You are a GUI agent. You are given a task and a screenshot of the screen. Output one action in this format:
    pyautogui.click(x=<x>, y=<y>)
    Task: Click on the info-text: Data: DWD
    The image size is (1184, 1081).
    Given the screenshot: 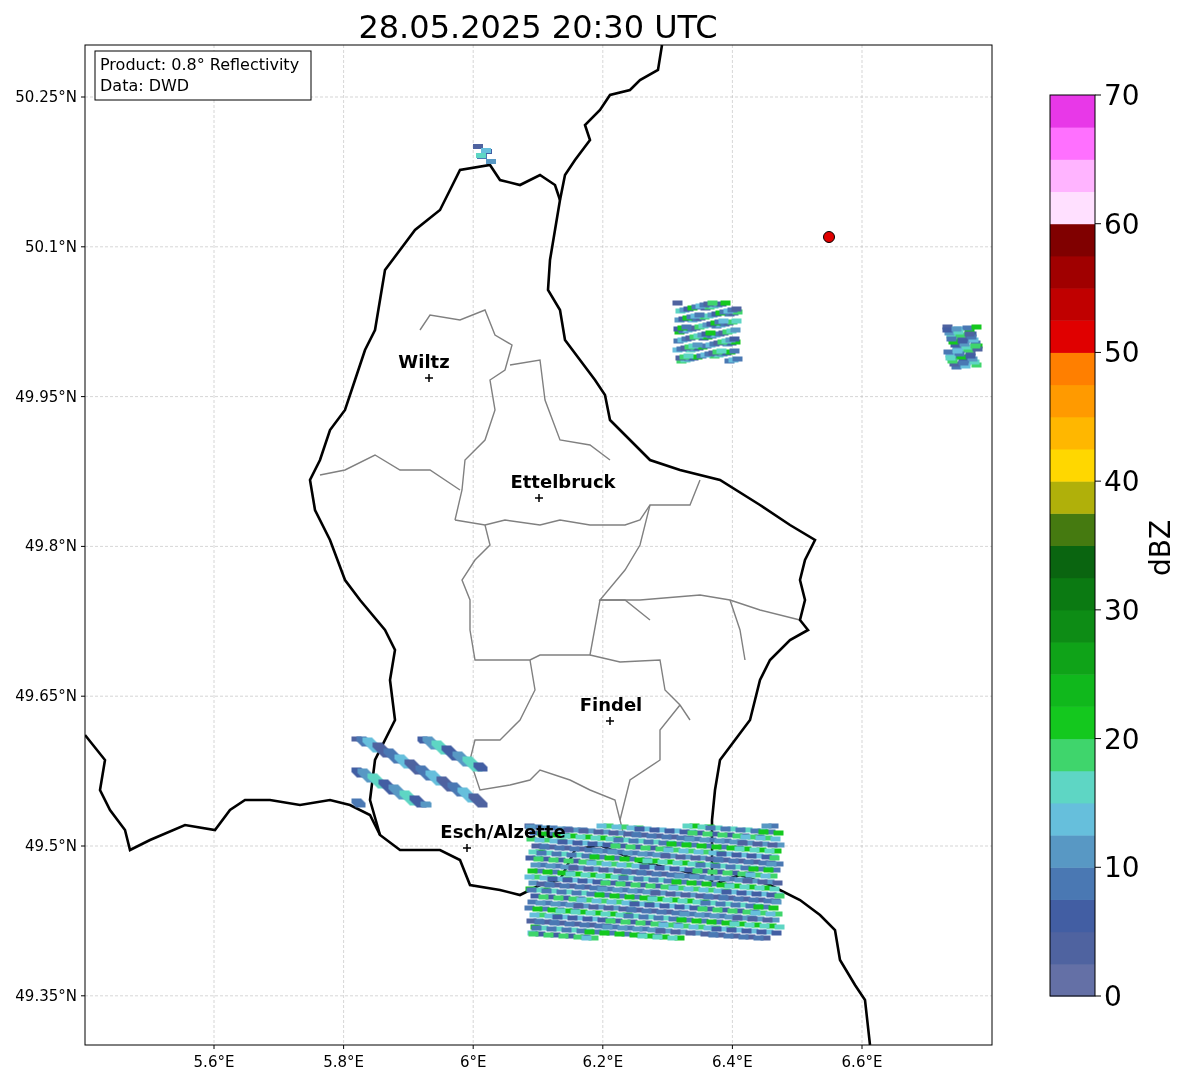 What is the action you would take?
    pyautogui.click(x=145, y=85)
    